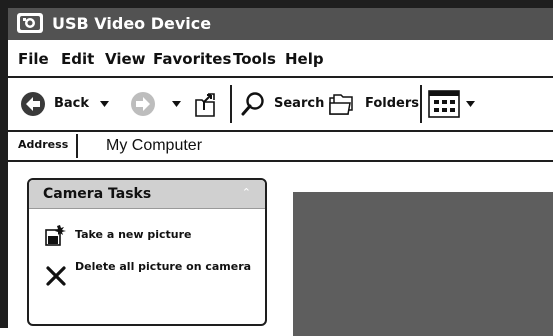 The height and width of the screenshot is (336, 553). Describe the element at coordinates (77, 59) in the screenshot. I see `menu-edit: Edit` at that location.